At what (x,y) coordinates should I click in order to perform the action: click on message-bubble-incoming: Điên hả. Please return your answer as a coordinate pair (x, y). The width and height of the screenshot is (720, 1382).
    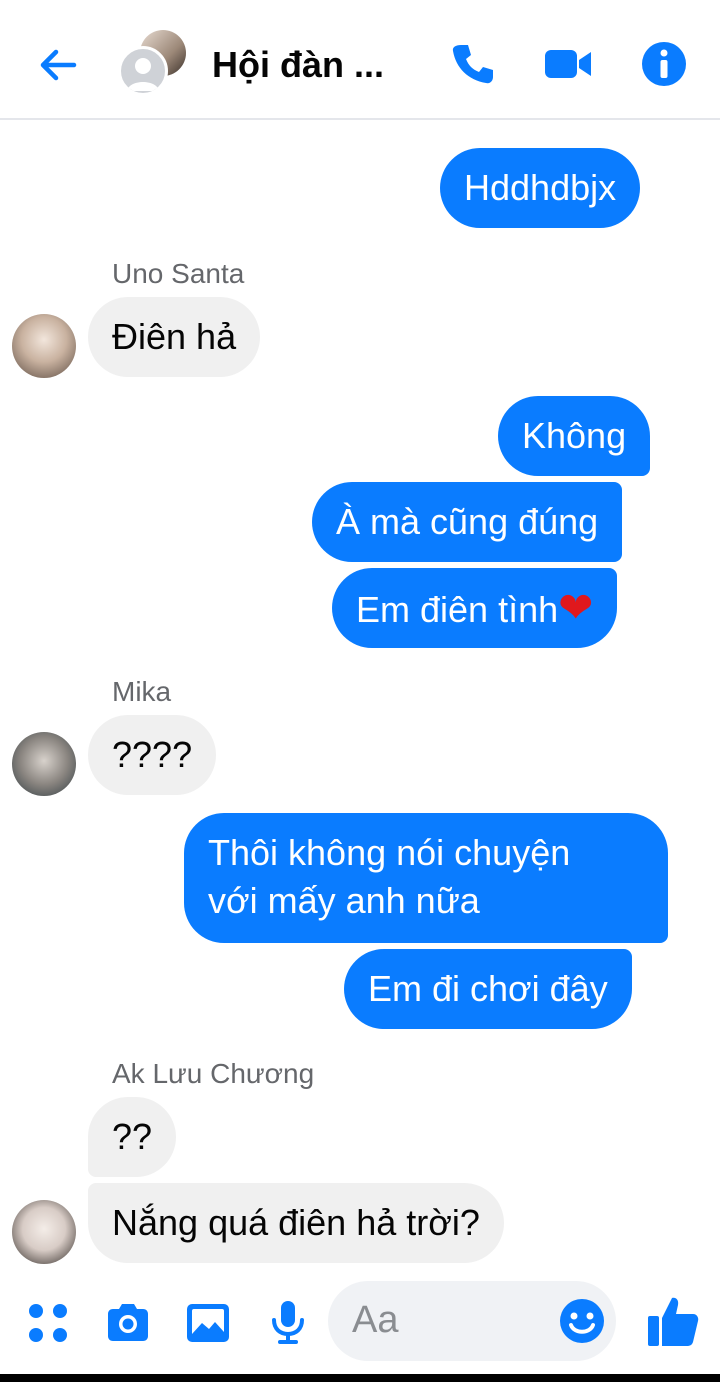
    Looking at the image, I should click on (174, 337).